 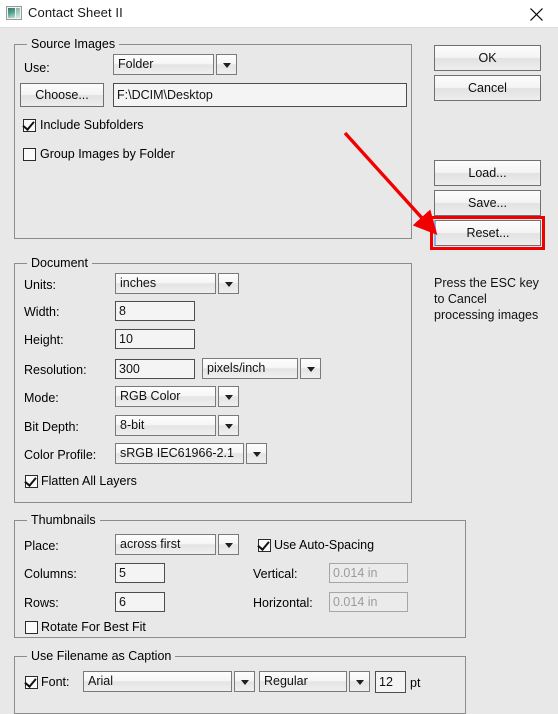 I want to click on use-combobox: Folder, so click(x=175, y=64).